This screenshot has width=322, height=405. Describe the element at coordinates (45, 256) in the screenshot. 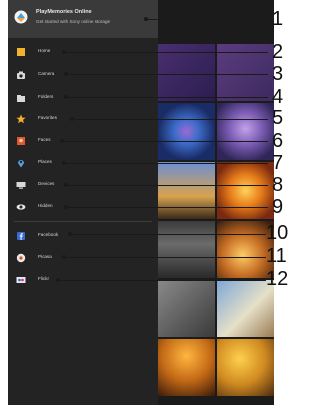

I see `nav-item-label: Picasa` at that location.